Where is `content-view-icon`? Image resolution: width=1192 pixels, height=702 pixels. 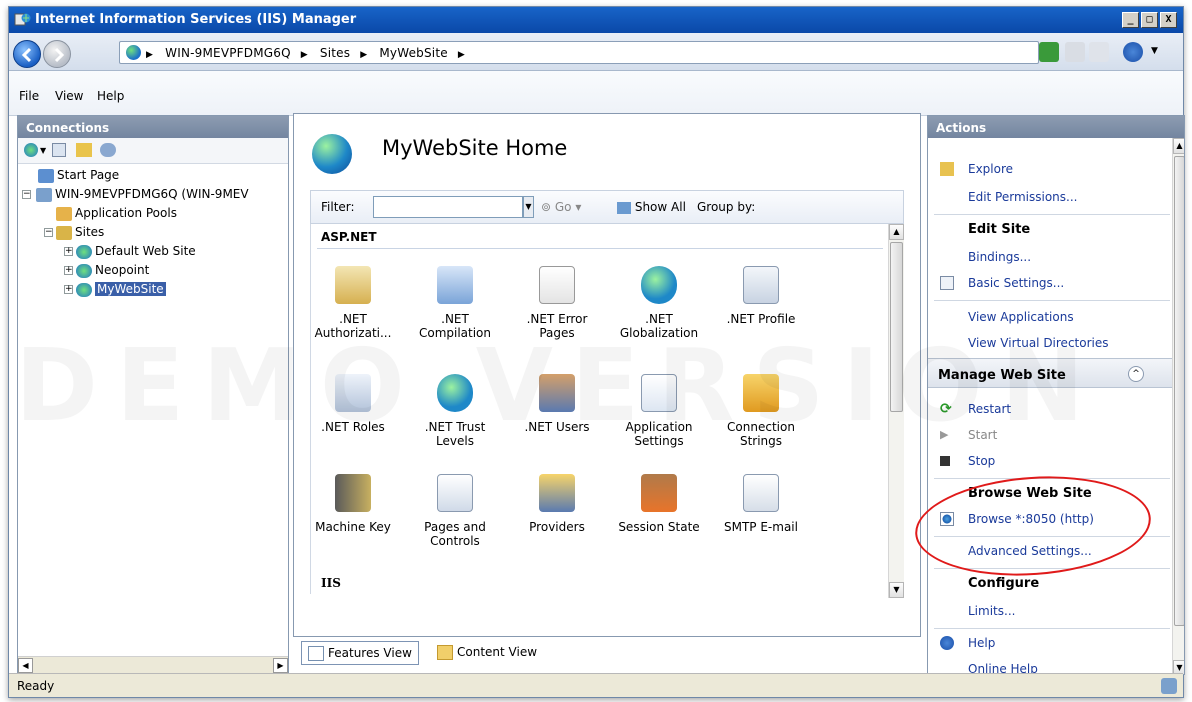 content-view-icon is located at coordinates (445, 652).